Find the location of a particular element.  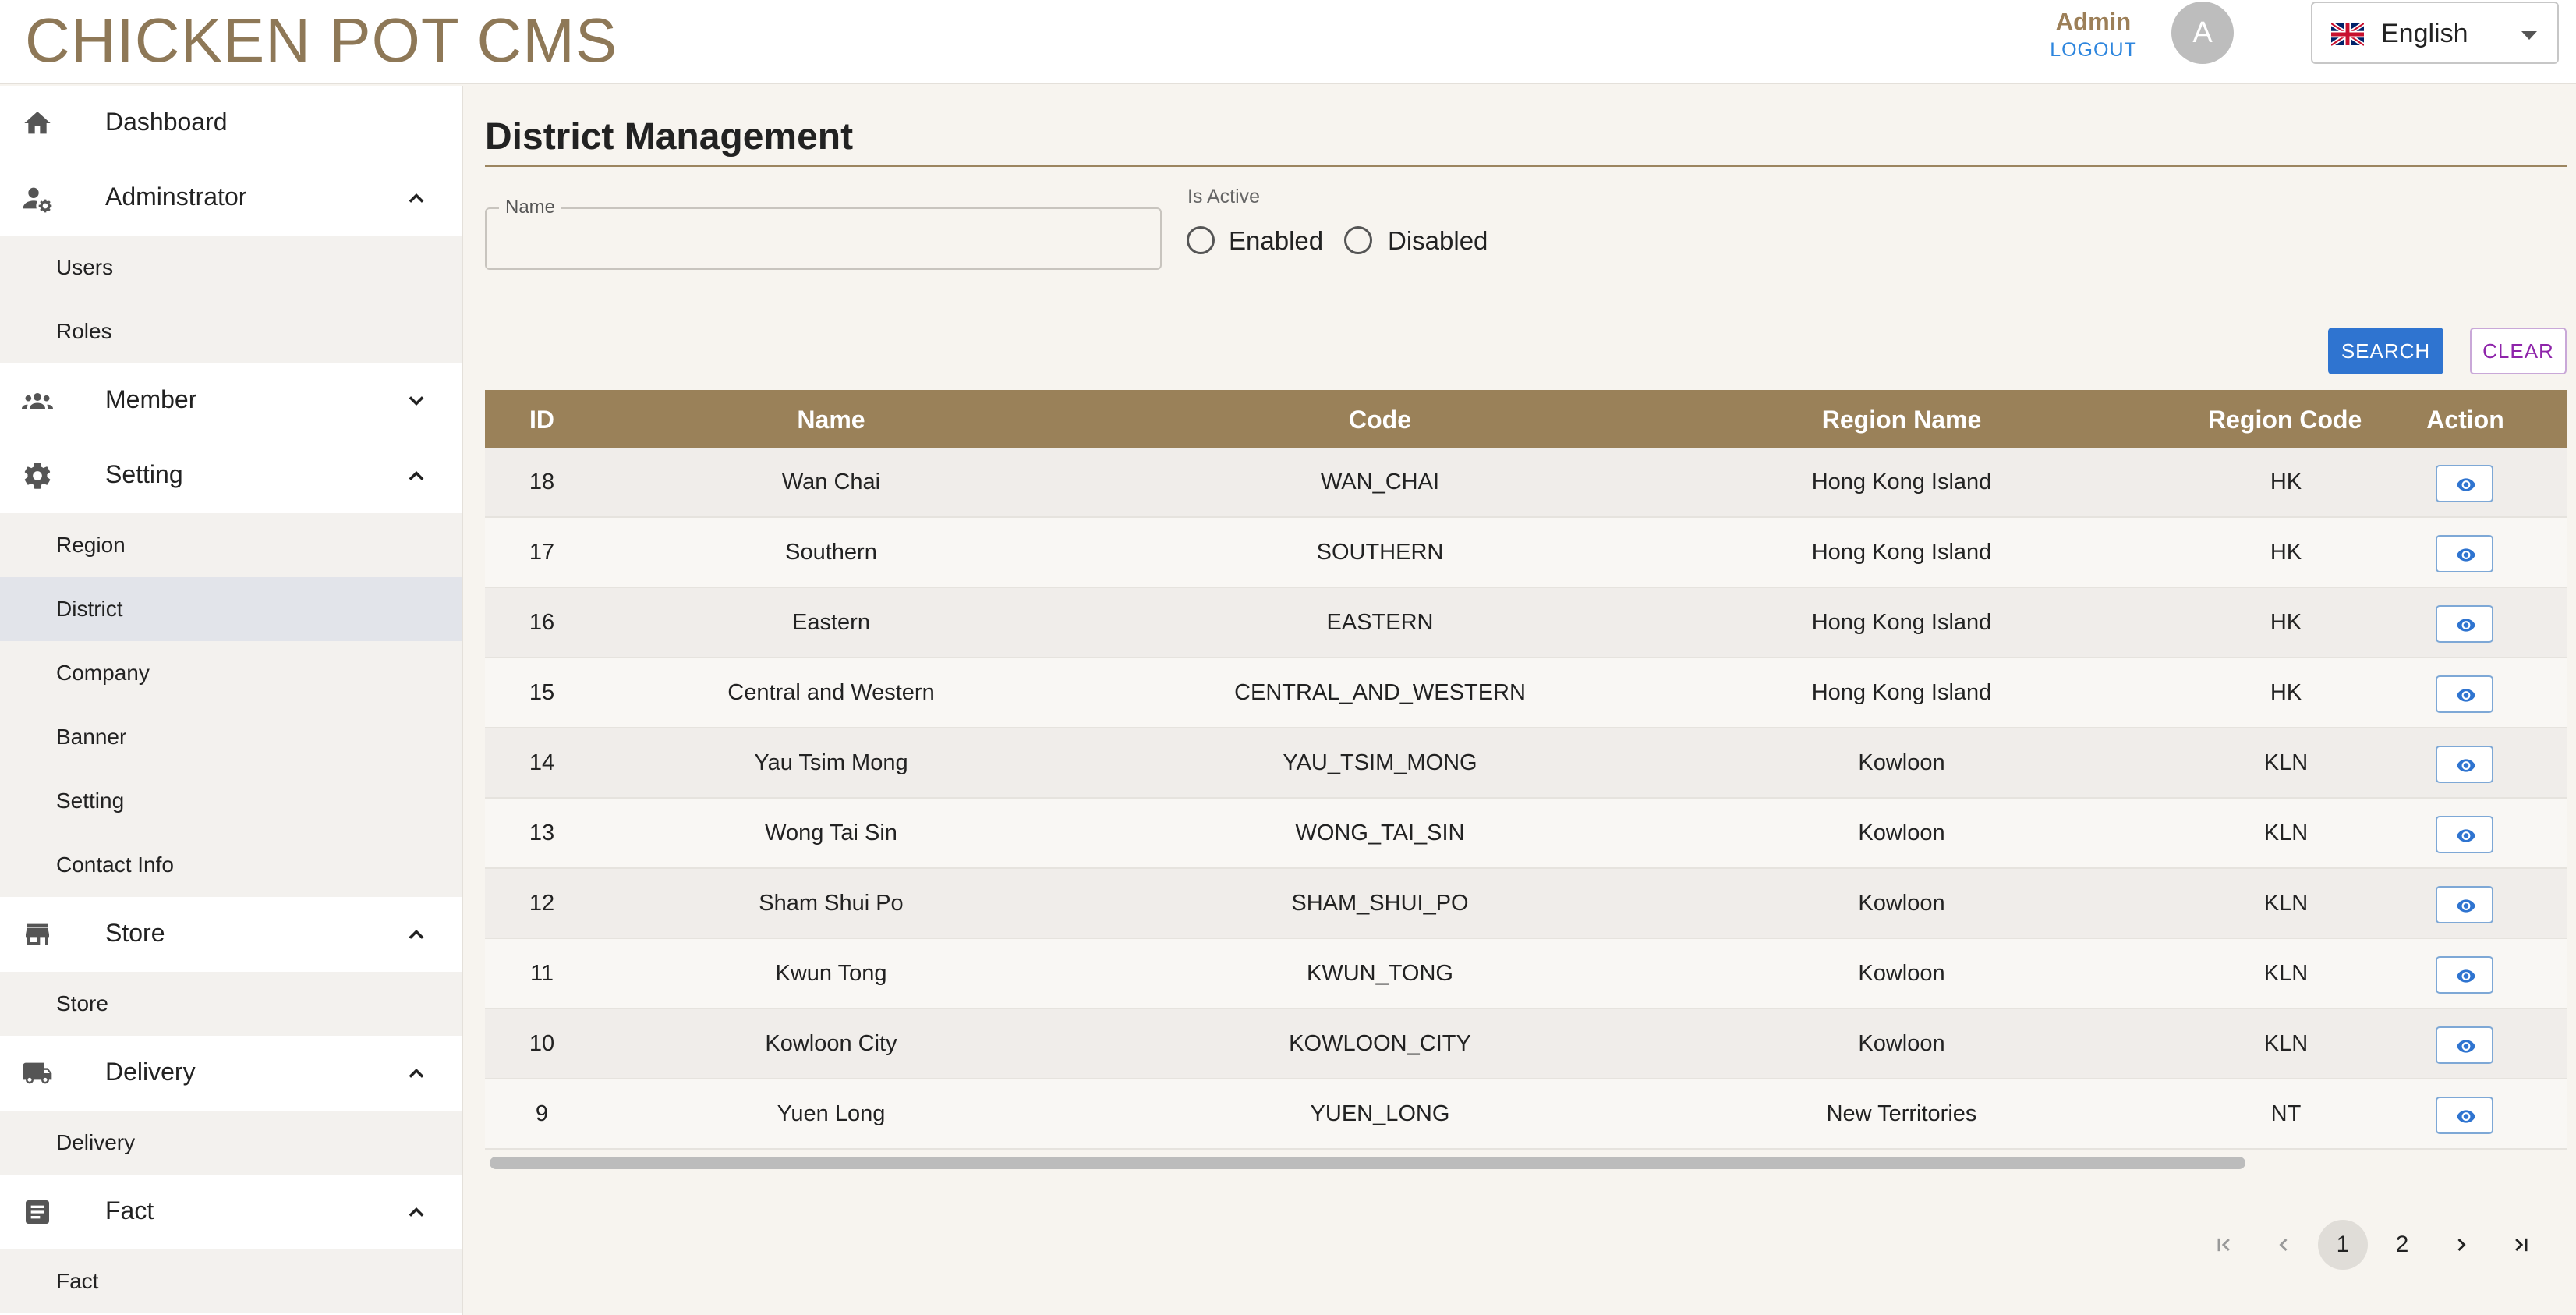

name-field-label: Name is located at coordinates (530, 207).